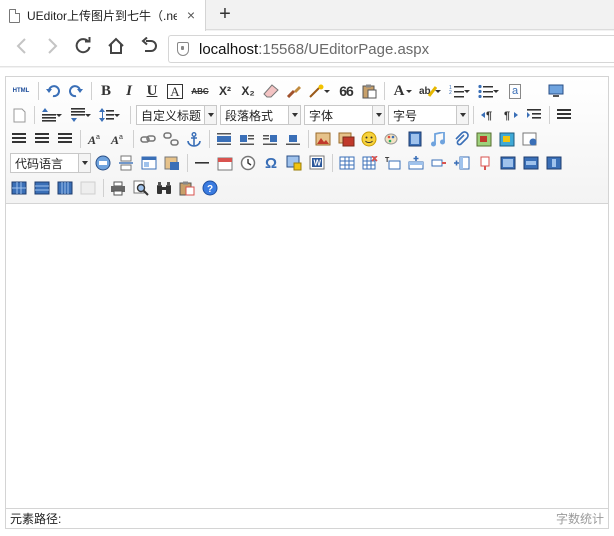 The height and width of the screenshot is (536, 614). What do you see at coordinates (401, 91) in the screenshot?
I see `forecolor-button: A` at bounding box center [401, 91].